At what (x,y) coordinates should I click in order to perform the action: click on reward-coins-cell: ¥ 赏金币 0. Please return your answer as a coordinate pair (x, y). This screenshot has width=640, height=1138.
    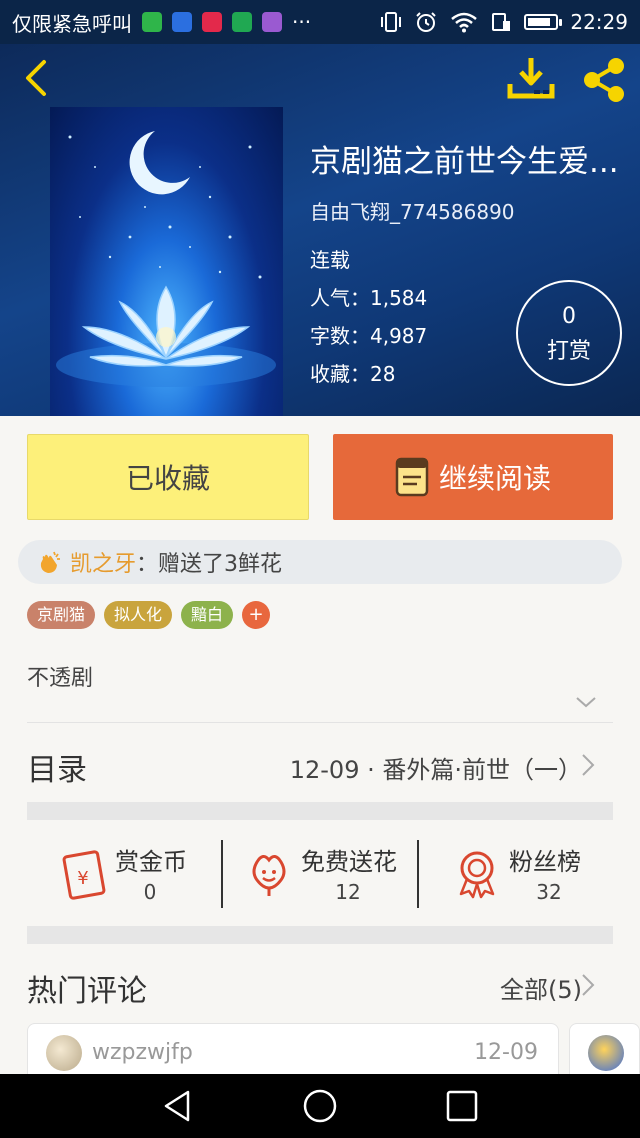
    Looking at the image, I should click on (142, 874).